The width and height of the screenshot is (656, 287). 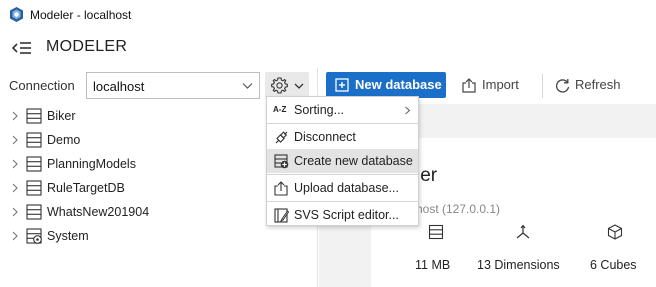 What do you see at coordinates (281, 188) in the screenshot?
I see `upload-icon` at bounding box center [281, 188].